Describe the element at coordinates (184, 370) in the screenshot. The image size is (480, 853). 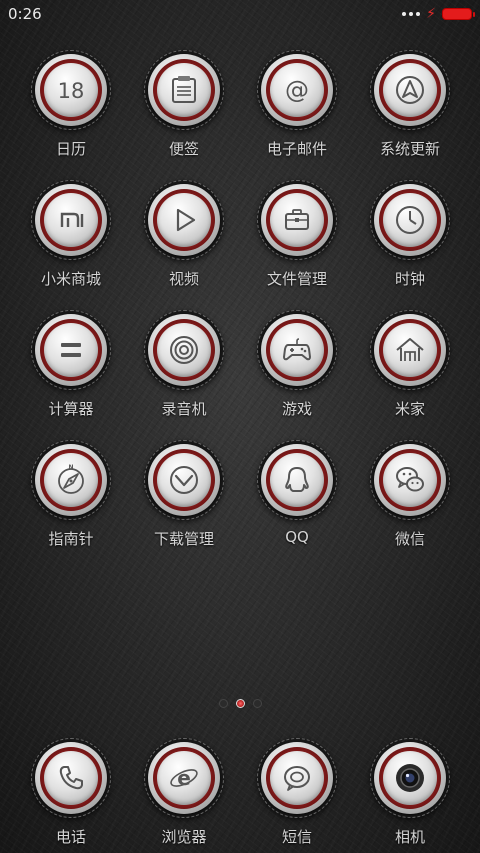
I see `app-recorder: 录音机` at that location.